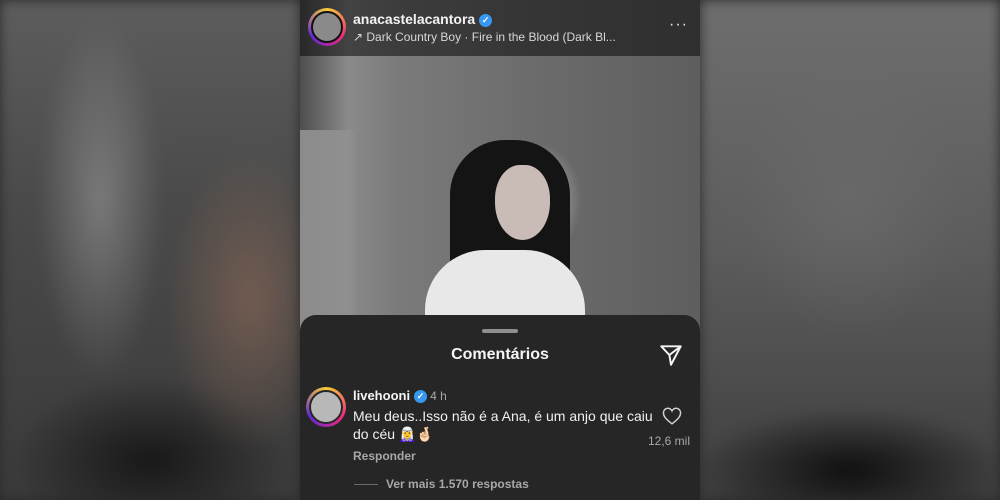 The height and width of the screenshot is (500, 1000). I want to click on post-username: anacastelacantora ✓, so click(423, 19).